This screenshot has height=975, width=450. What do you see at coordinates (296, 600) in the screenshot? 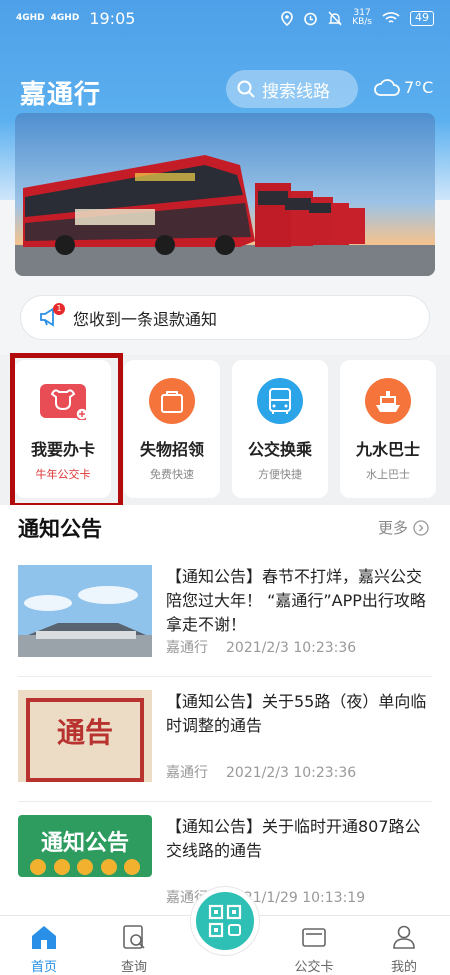
I see `news-title: 【通知公告】春节不打烊，嘉兴公交陪您过大年！ “嘉通行”APP出行攻略拿走不谢！` at bounding box center [296, 600].